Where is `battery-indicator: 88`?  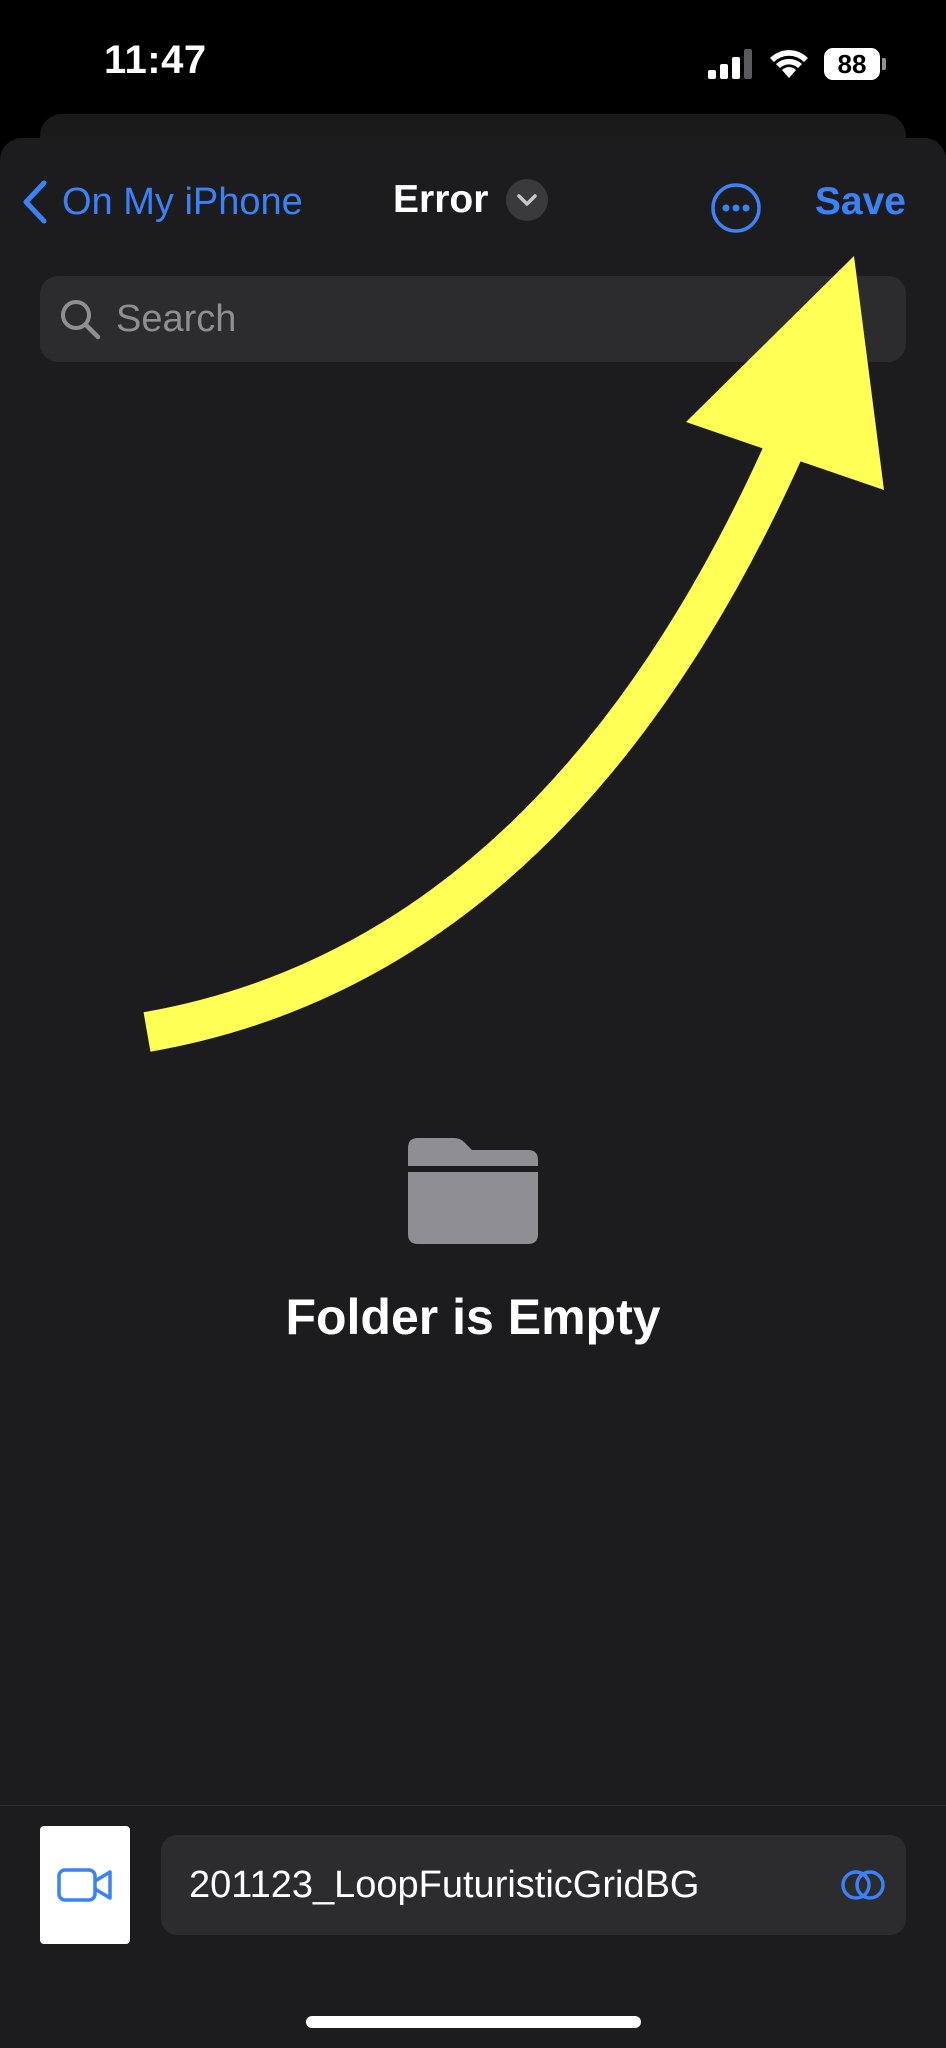 battery-indicator: 88 is located at coordinates (855, 64).